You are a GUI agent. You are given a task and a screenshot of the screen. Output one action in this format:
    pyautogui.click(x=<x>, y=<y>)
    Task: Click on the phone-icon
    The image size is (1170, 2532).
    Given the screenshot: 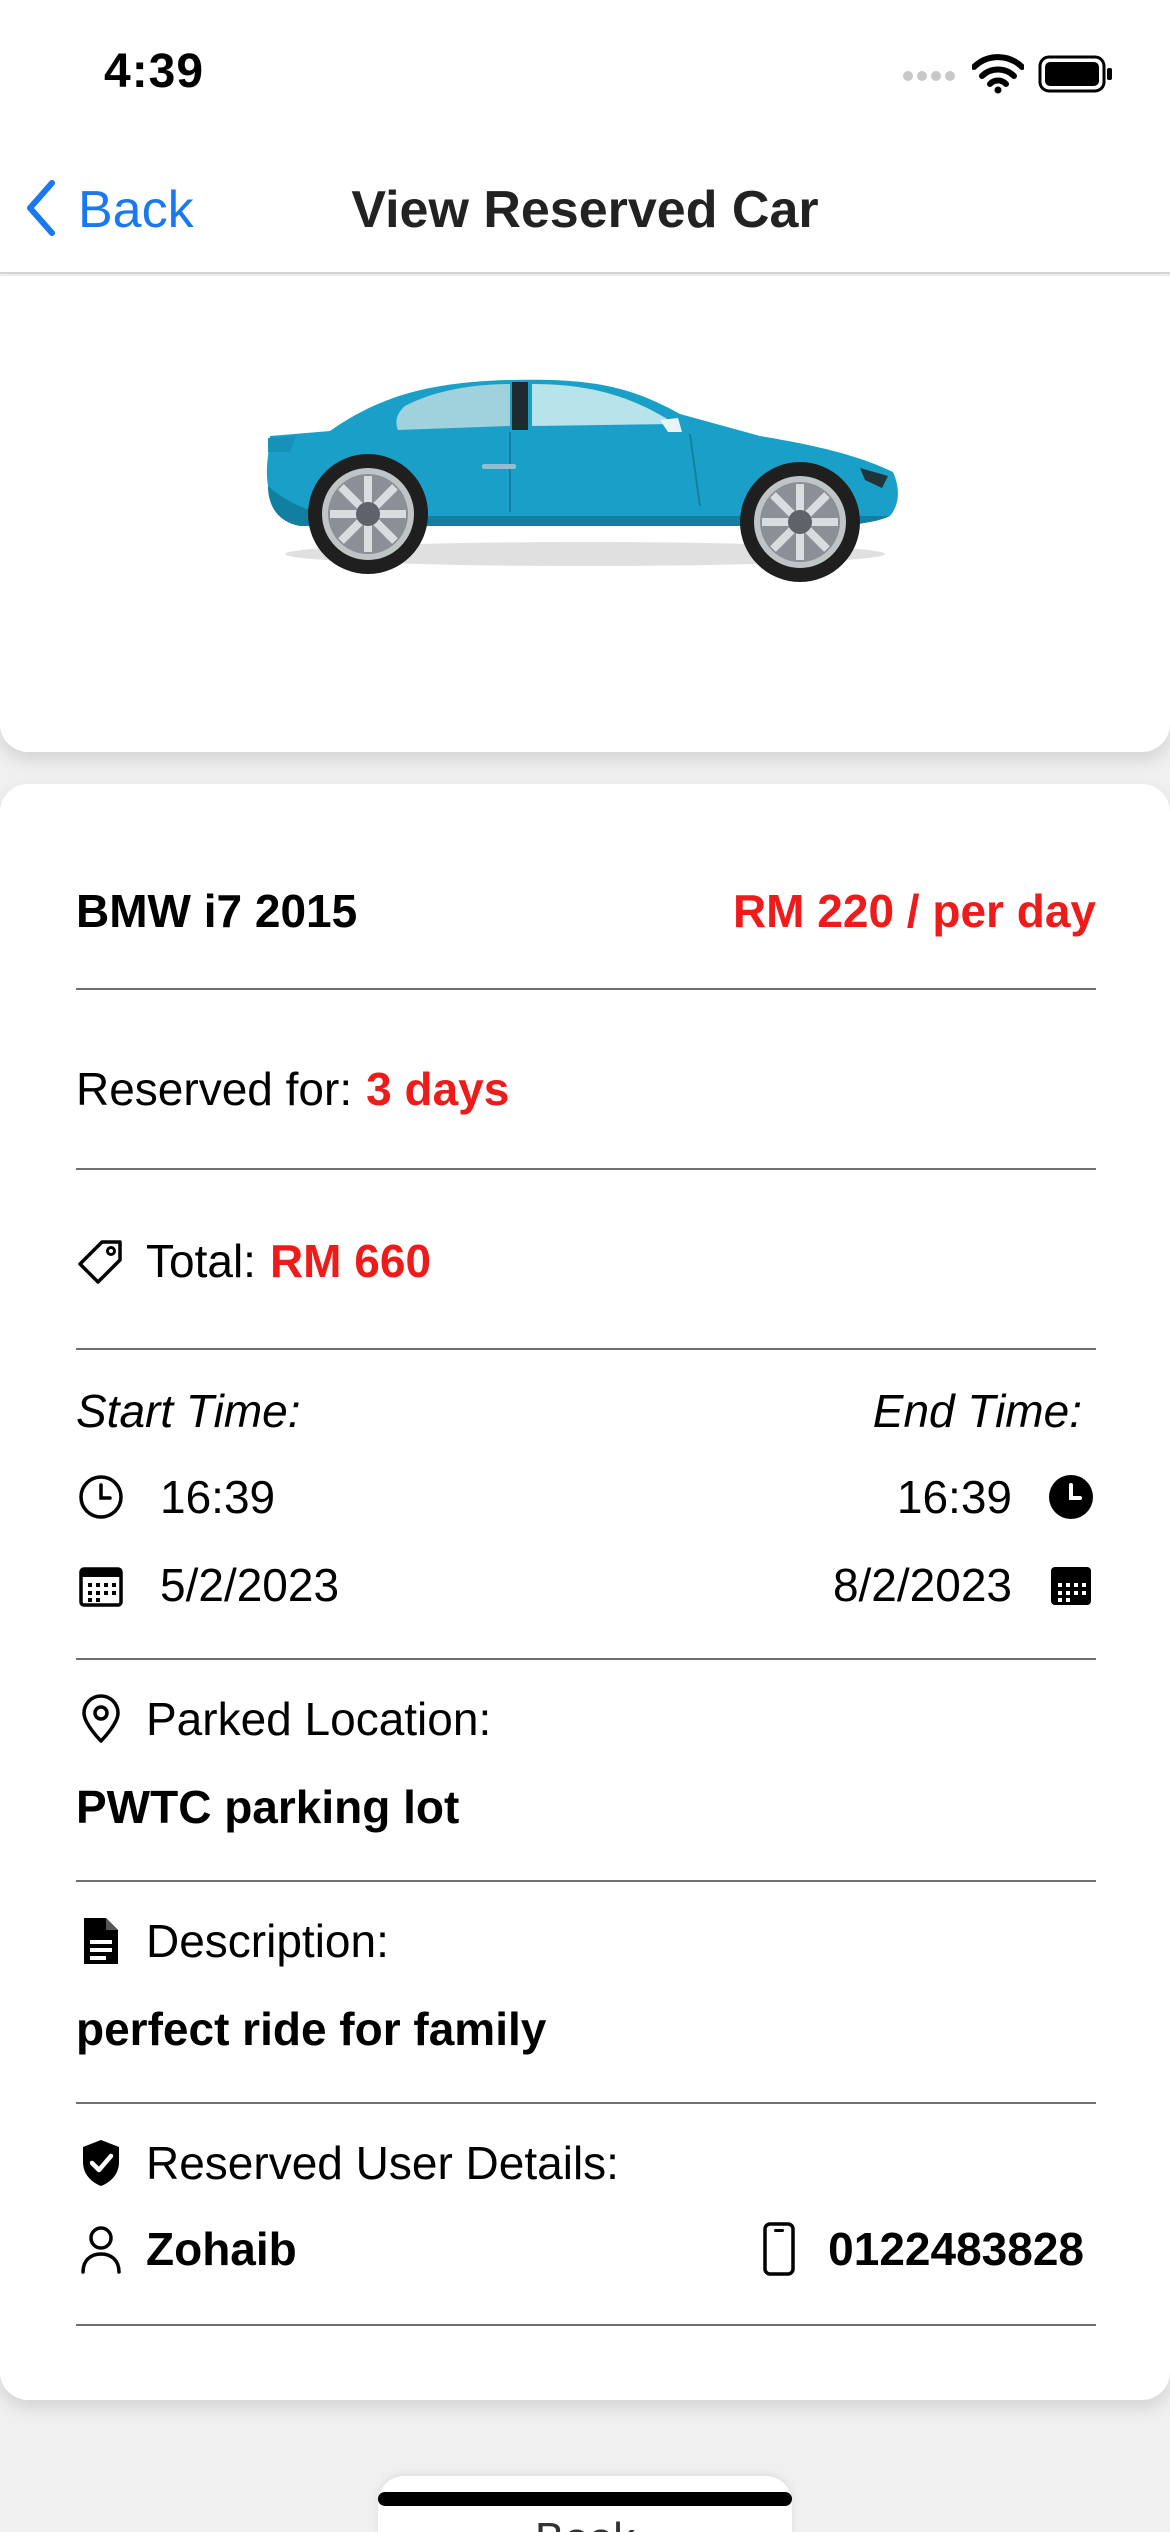 What is the action you would take?
    pyautogui.click(x=779, y=2249)
    